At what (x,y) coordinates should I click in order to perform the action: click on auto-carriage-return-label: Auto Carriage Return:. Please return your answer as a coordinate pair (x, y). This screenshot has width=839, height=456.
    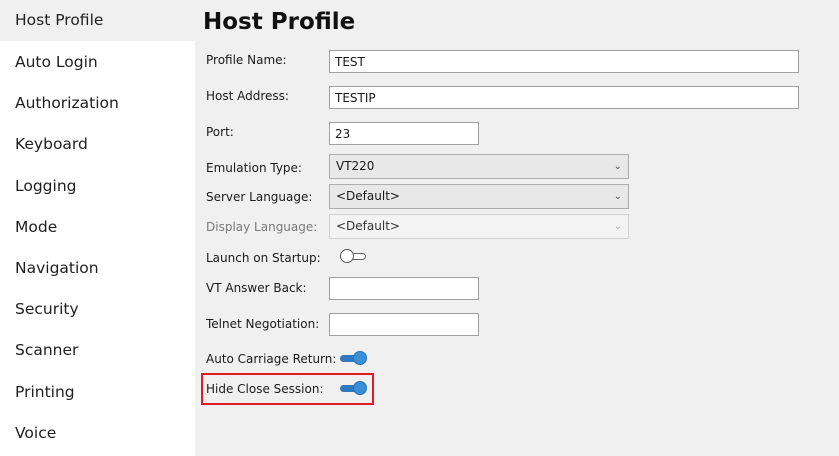
    Looking at the image, I should click on (271, 359).